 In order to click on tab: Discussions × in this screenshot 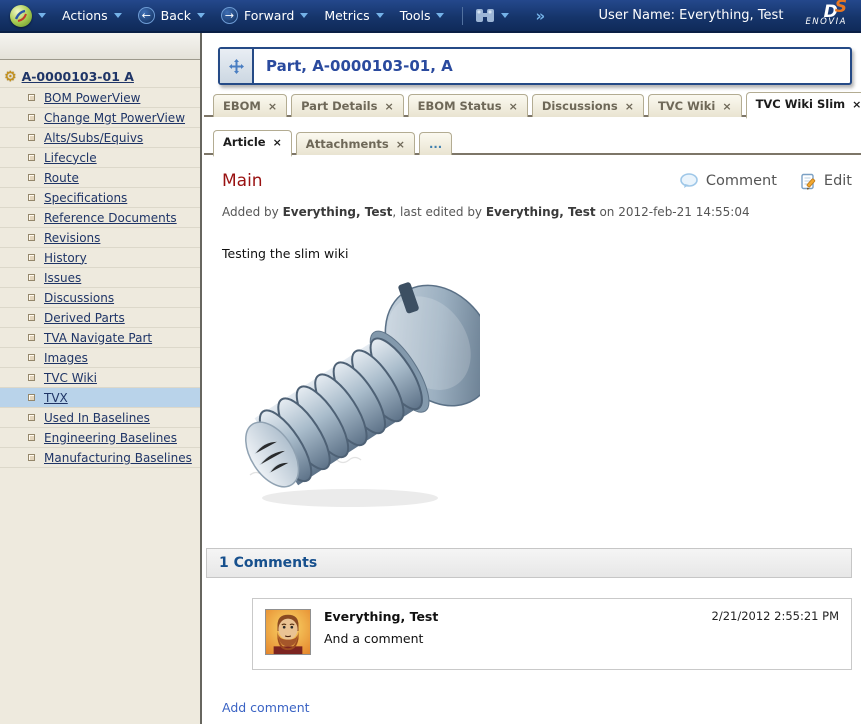, I will do `click(587, 105)`.